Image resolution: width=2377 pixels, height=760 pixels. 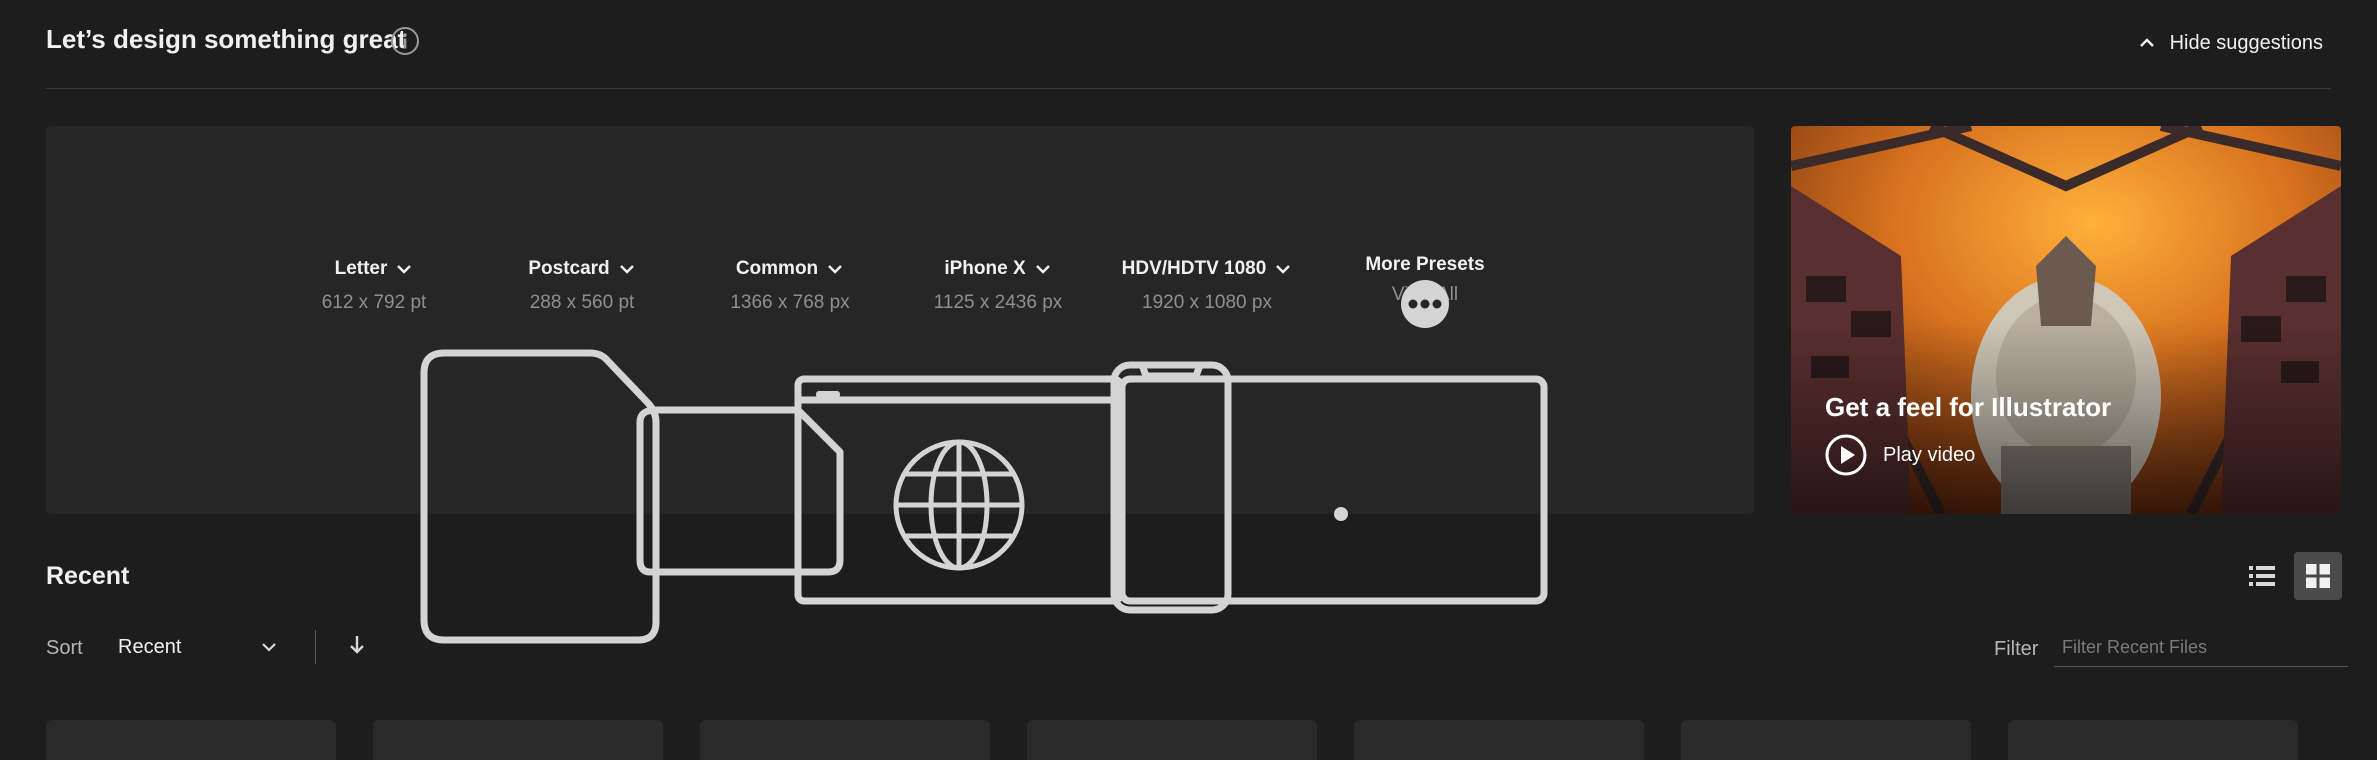 What do you see at coordinates (2146, 42) in the screenshot?
I see `chevron-up-icon` at bounding box center [2146, 42].